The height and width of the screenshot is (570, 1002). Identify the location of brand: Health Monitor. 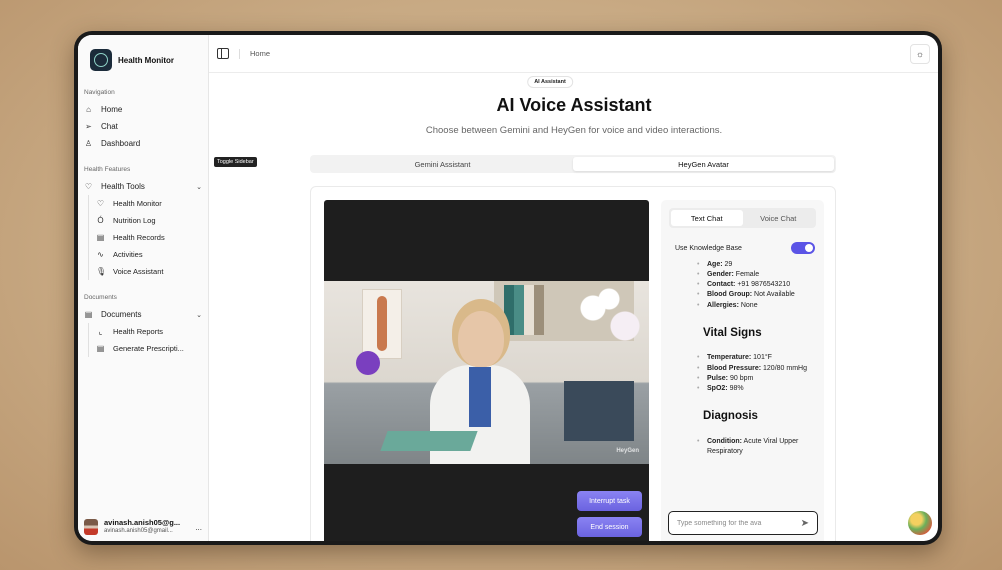
(143, 55).